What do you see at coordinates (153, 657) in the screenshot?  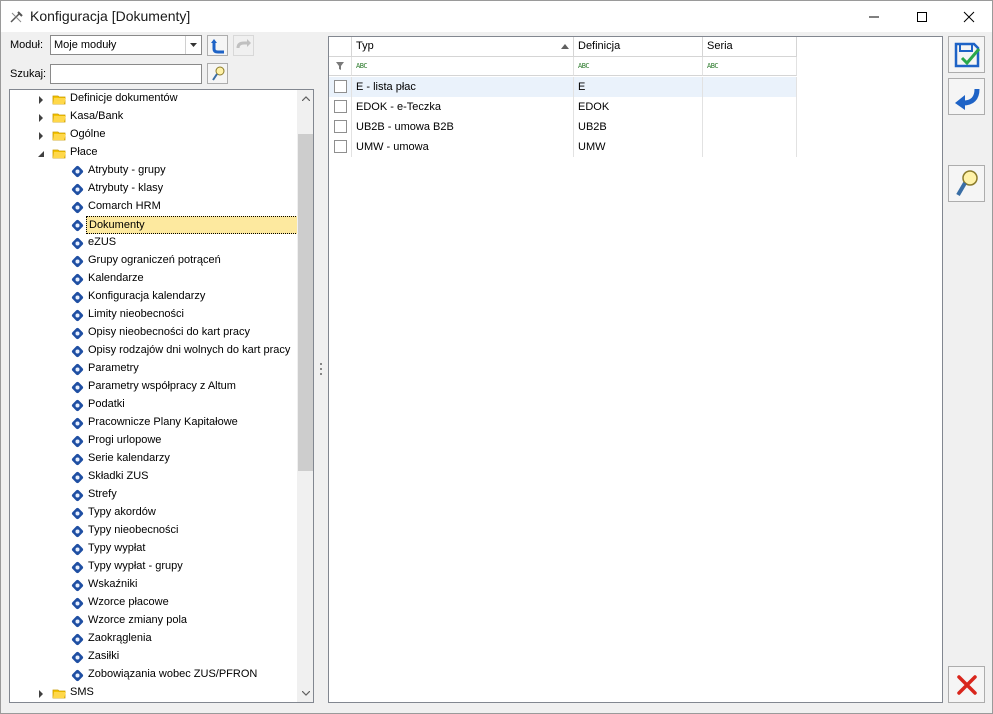 I see `tree-item: Zasiłki` at bounding box center [153, 657].